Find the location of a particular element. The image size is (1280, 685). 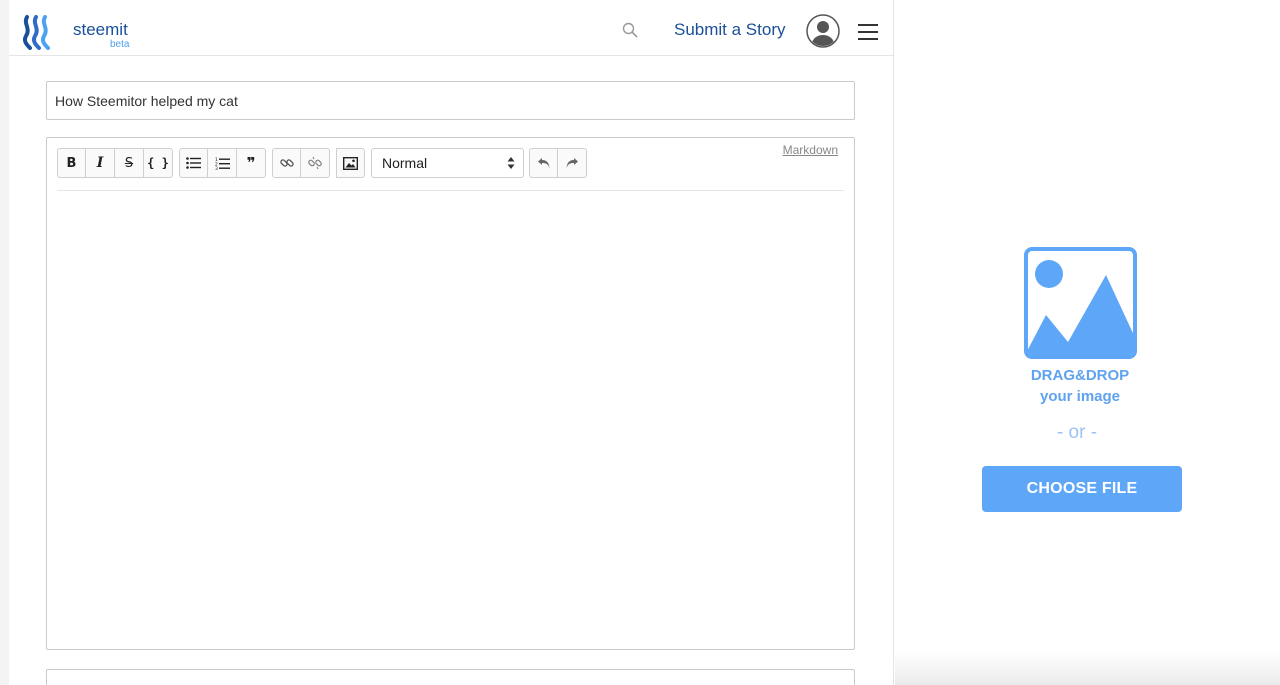

paragraph-format-select: Normal is located at coordinates (447, 163).